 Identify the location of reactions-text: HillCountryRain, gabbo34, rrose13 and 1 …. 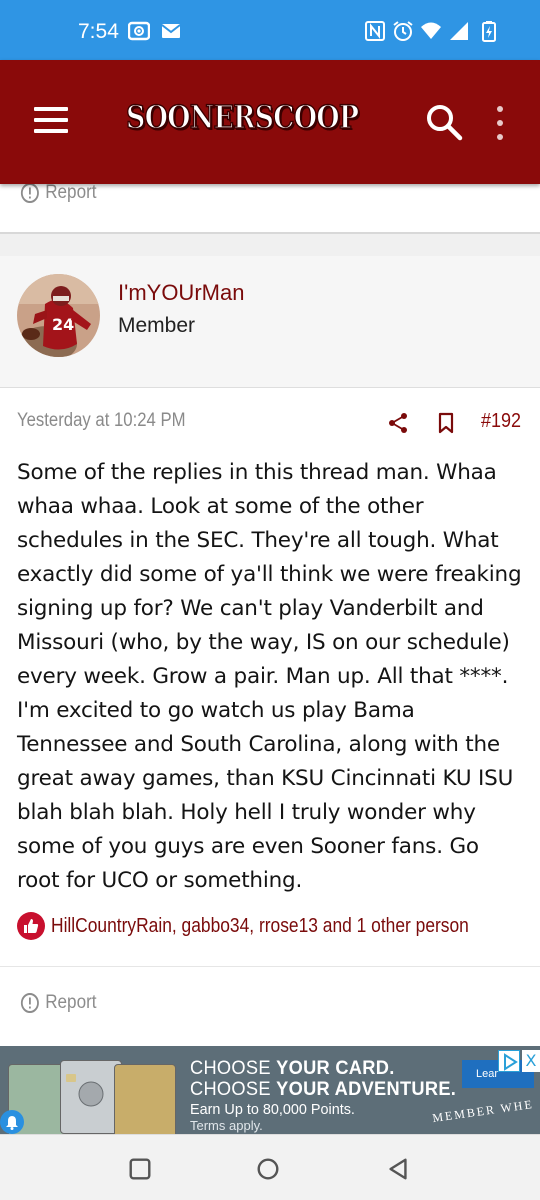
(260, 926).